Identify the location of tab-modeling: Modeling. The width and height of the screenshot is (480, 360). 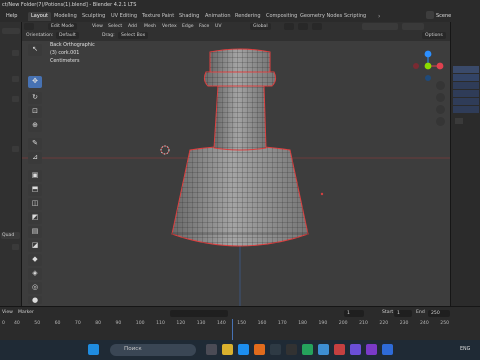
(65, 16).